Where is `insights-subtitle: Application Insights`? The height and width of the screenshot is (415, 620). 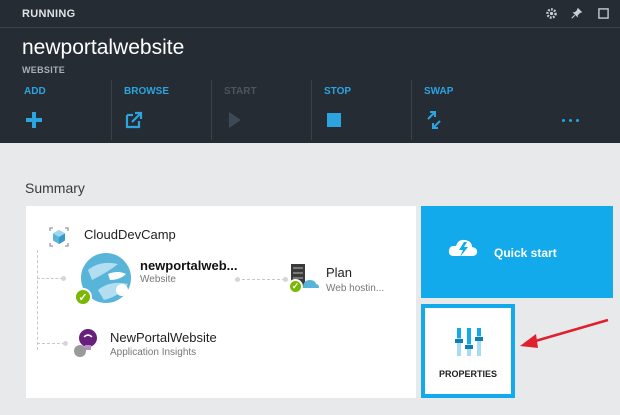
insights-subtitle: Application Insights is located at coordinates (153, 352).